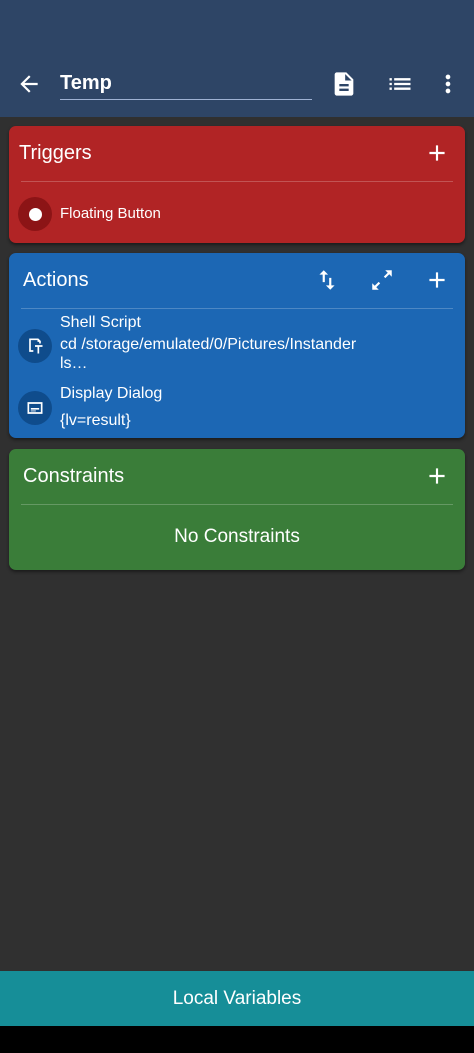  I want to click on add-constraint-icon, so click(437, 476).